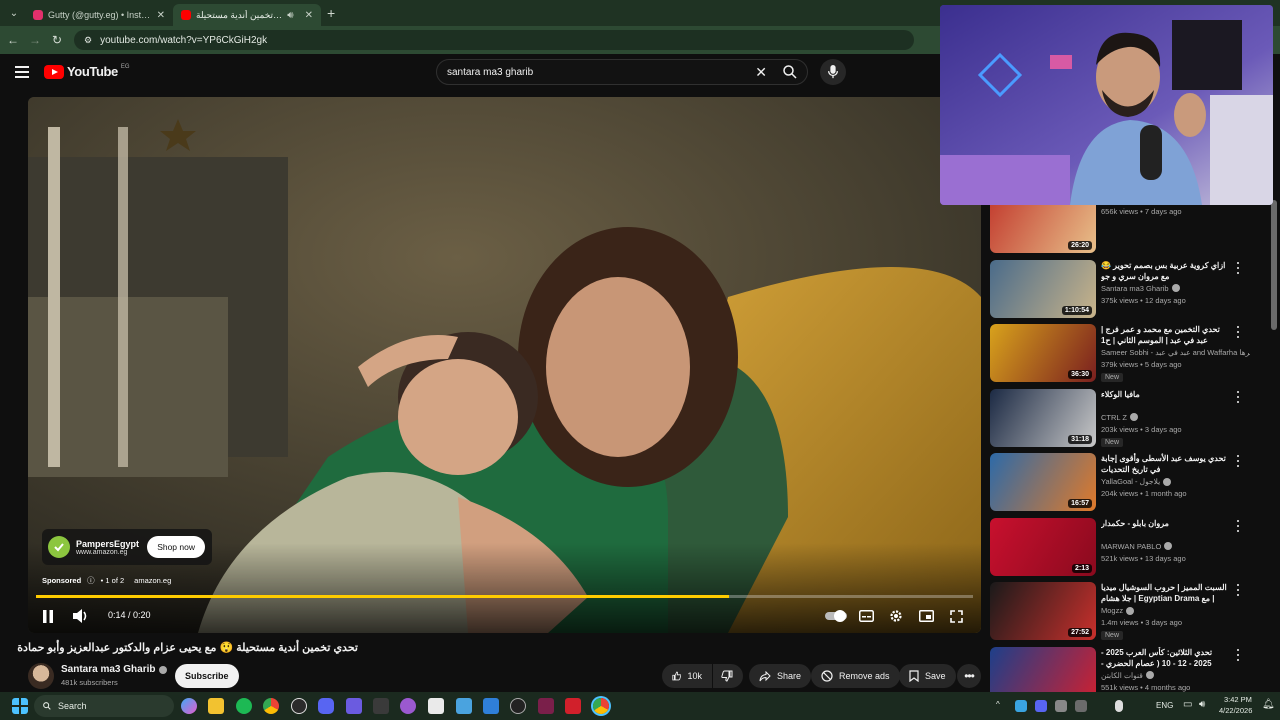  I want to click on sidebar-scrollbar, so click(1274, 265).